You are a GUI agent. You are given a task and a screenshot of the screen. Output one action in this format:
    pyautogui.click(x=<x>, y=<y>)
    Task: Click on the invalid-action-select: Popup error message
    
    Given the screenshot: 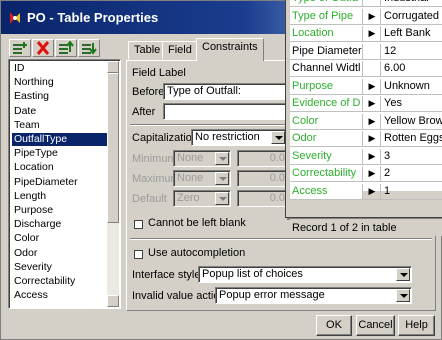 What is the action you would take?
    pyautogui.click(x=313, y=295)
    